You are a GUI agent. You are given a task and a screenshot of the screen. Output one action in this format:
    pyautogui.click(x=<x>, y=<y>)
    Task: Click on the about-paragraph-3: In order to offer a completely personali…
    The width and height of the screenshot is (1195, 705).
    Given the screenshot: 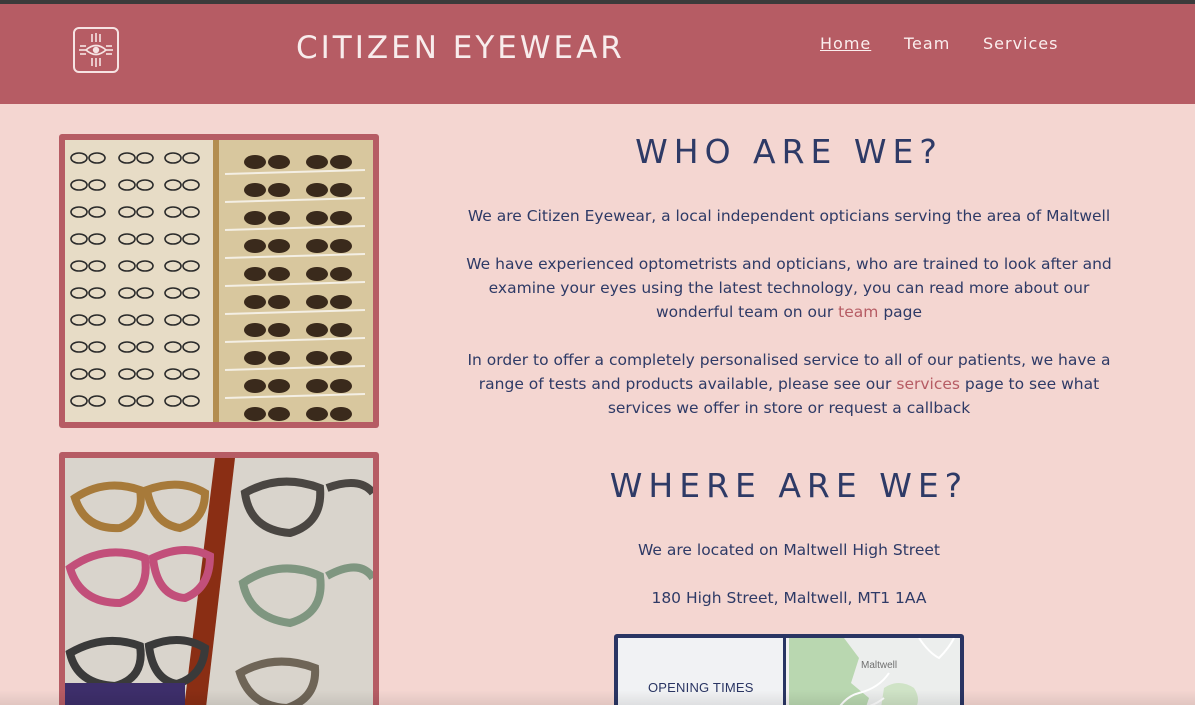 What is the action you would take?
    pyautogui.click(x=789, y=384)
    